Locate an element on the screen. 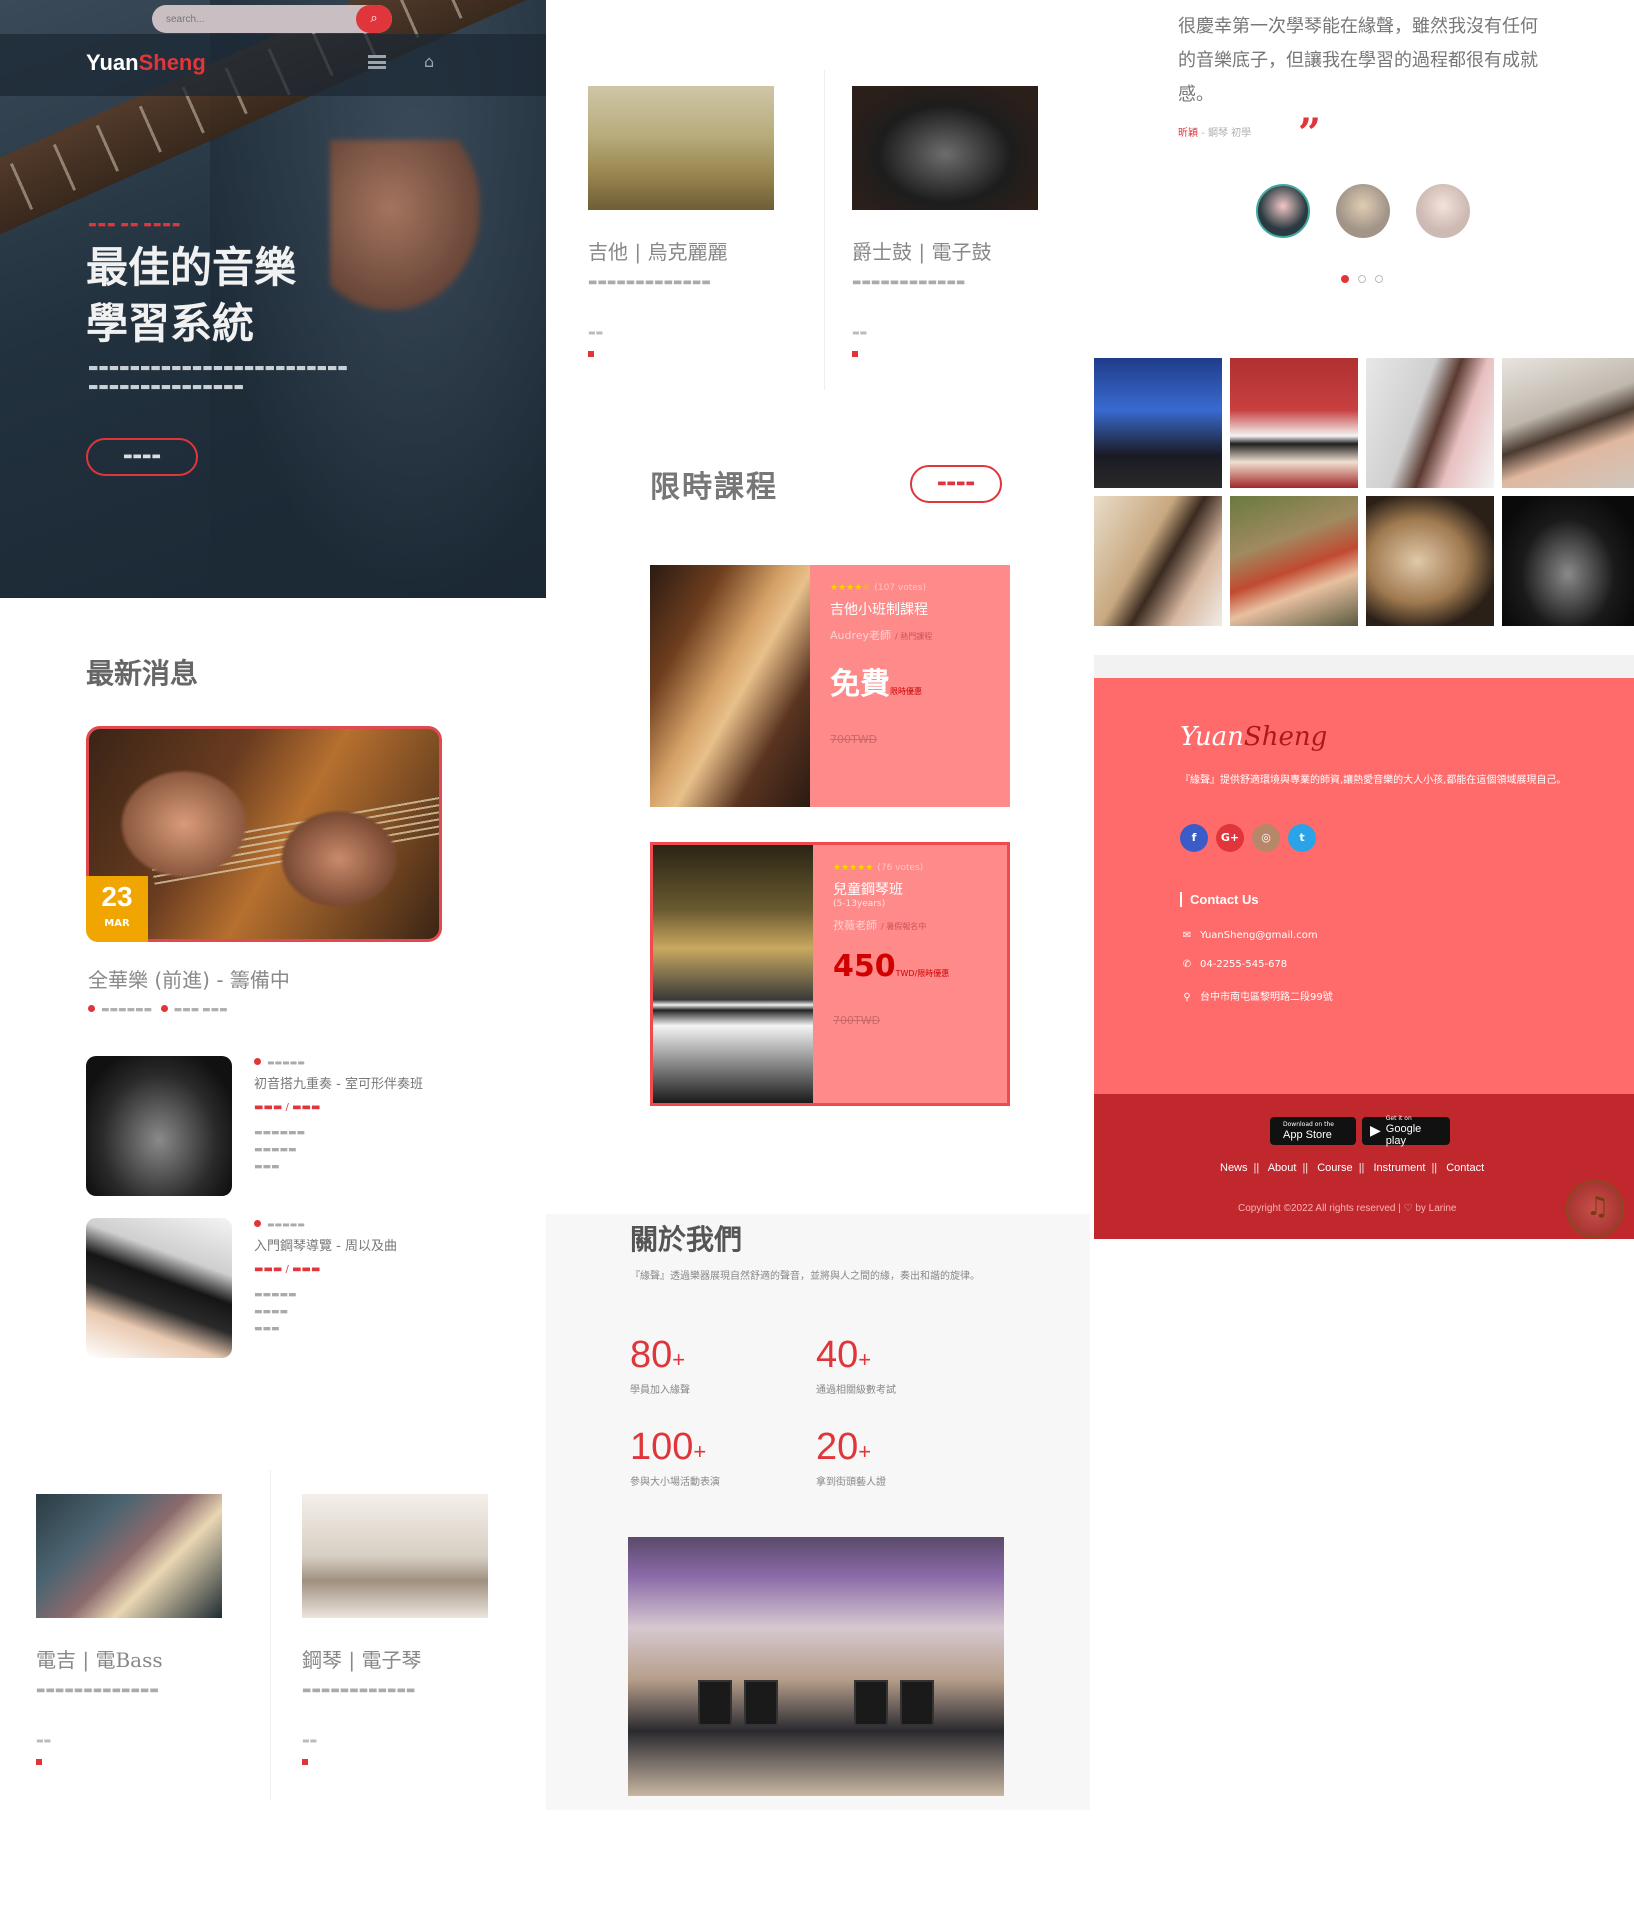  gallery-image-guitar-girl is located at coordinates (1158, 561).